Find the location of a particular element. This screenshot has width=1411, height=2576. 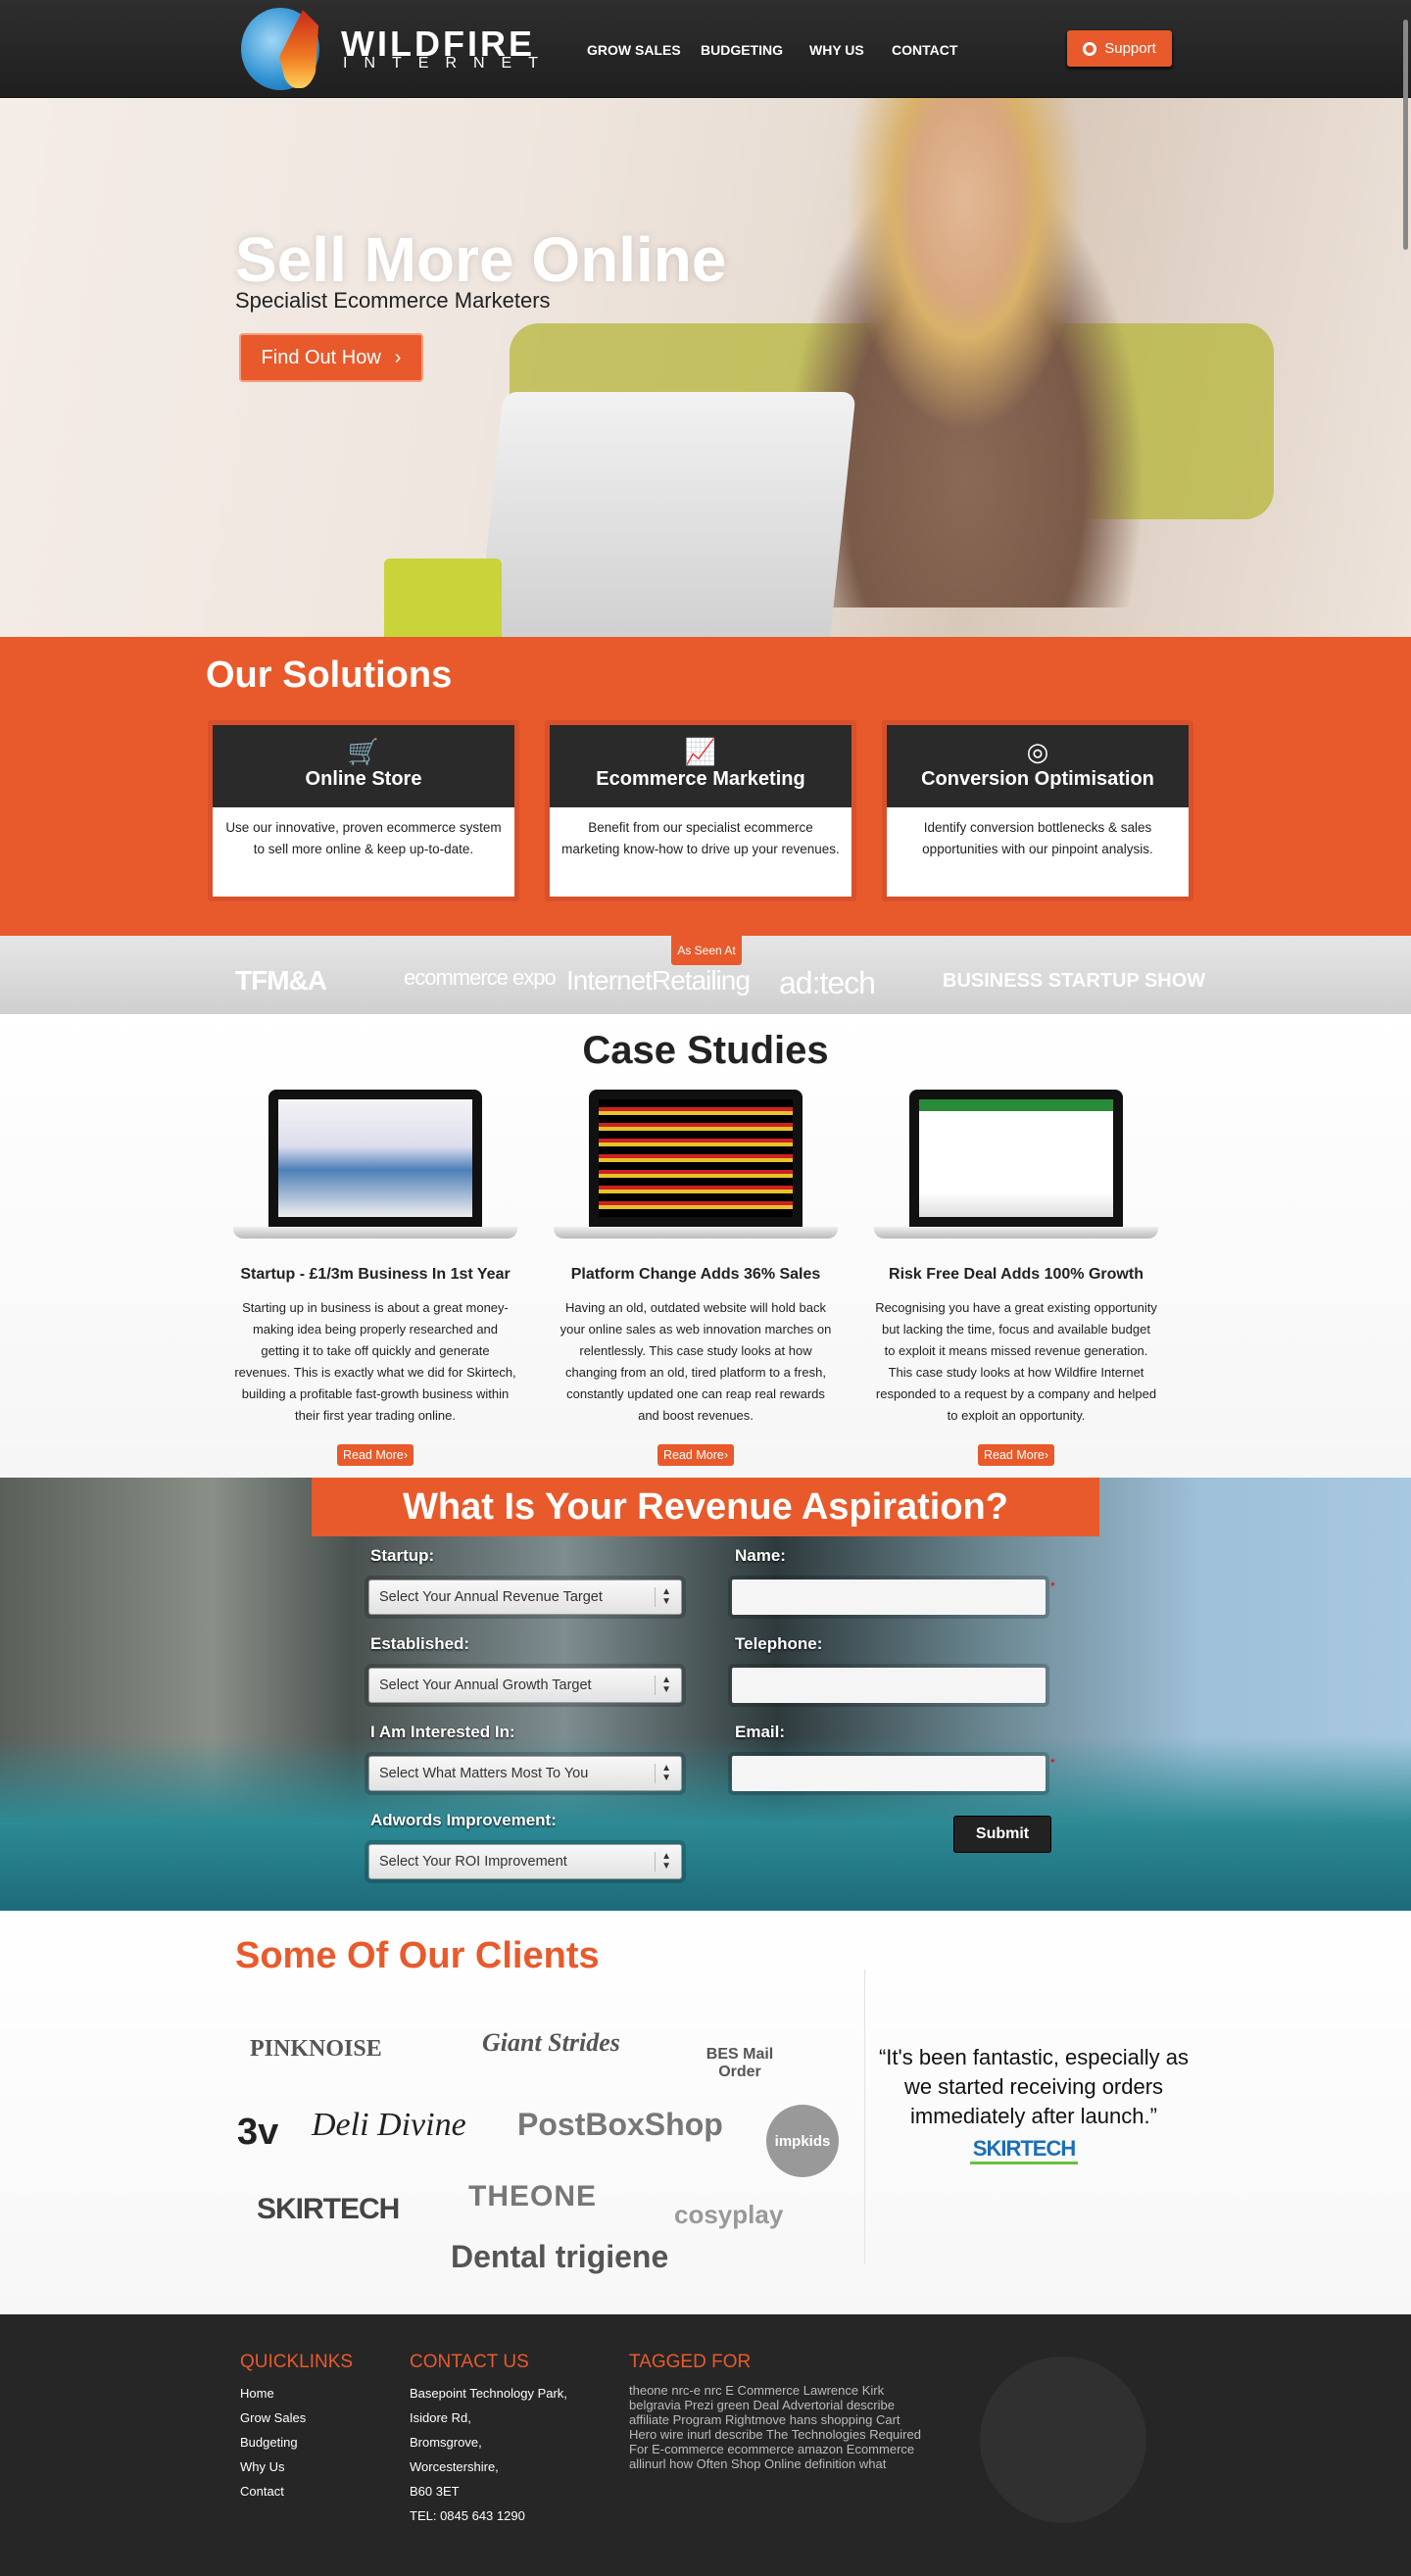

nav-budgeting: BUDGETING is located at coordinates (742, 50).